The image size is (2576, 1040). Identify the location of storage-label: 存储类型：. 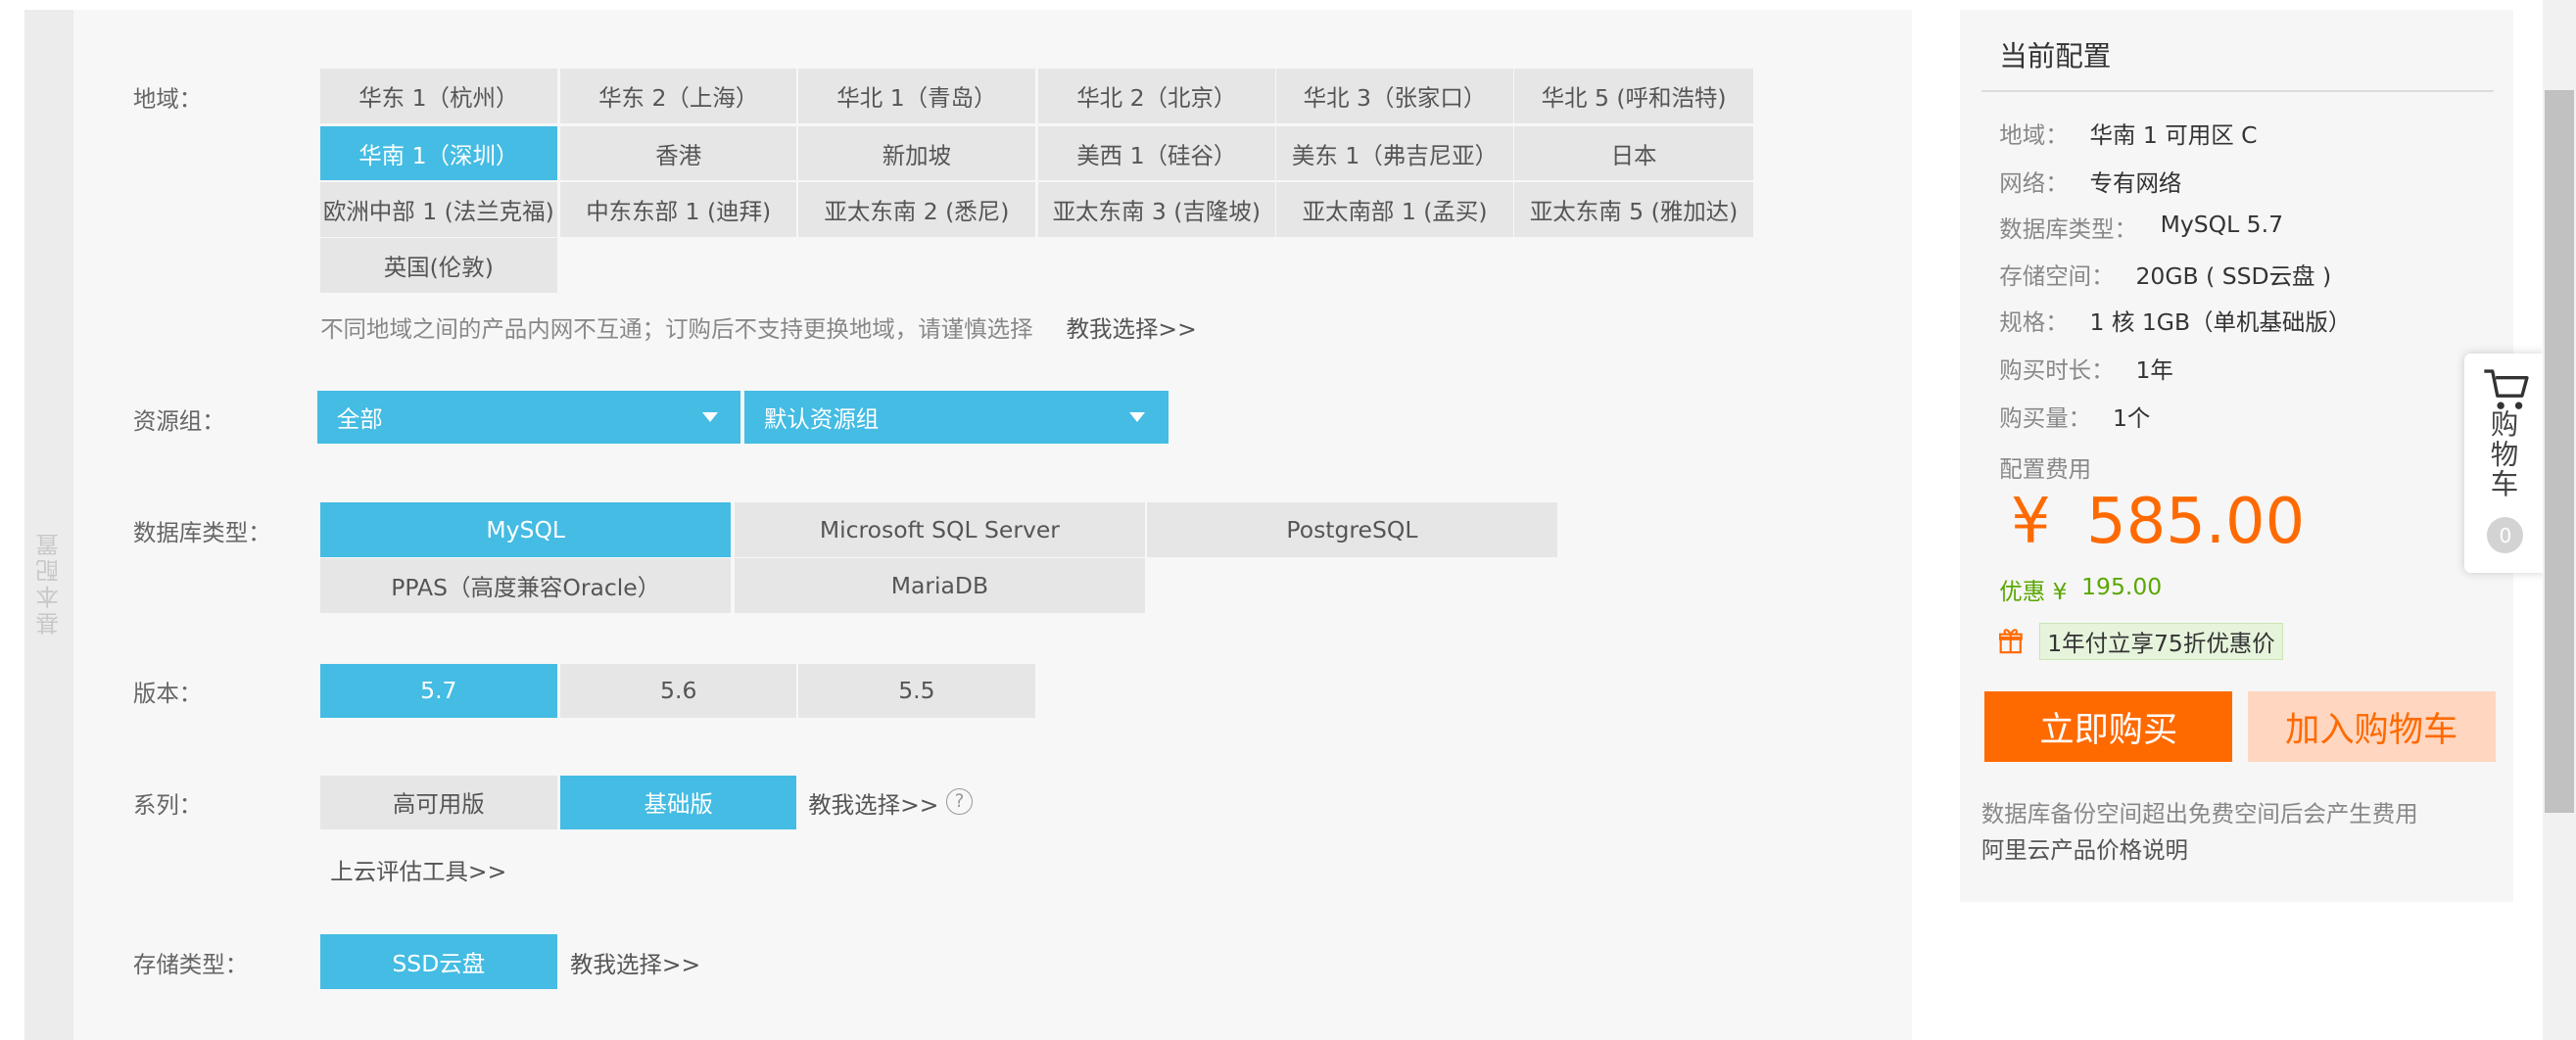
(191, 965).